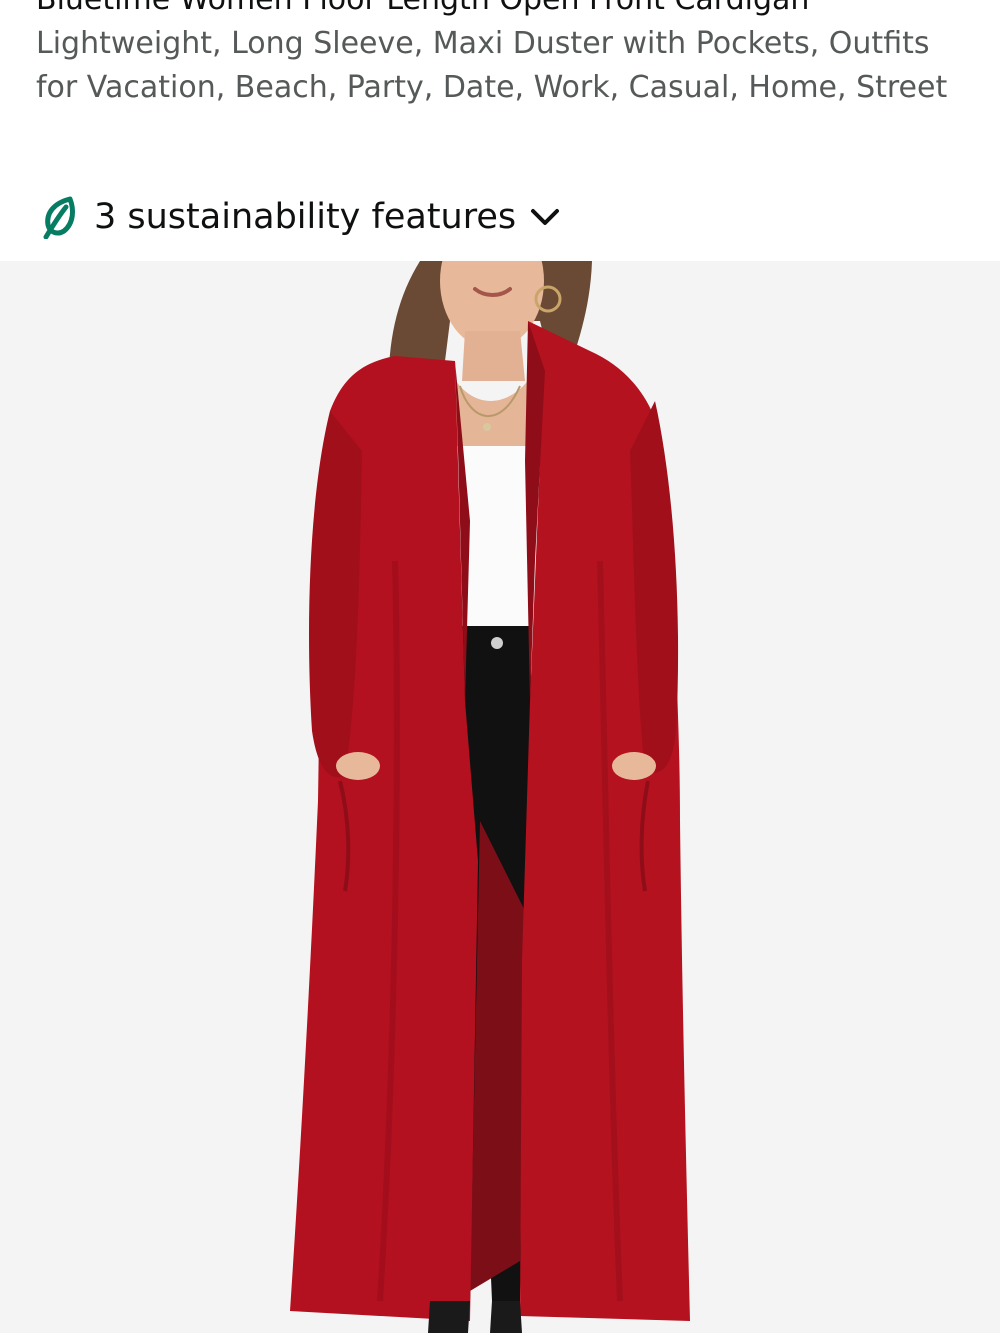  What do you see at coordinates (60, 217) in the screenshot?
I see `leaf-icon` at bounding box center [60, 217].